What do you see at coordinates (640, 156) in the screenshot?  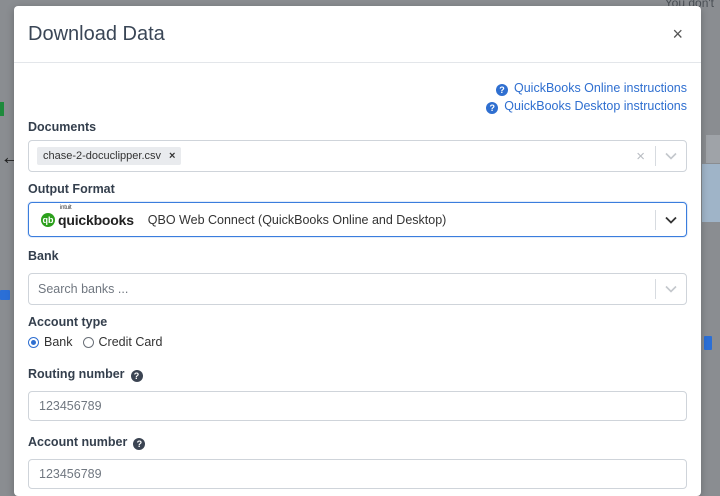 I see `clear-icon: ×` at bounding box center [640, 156].